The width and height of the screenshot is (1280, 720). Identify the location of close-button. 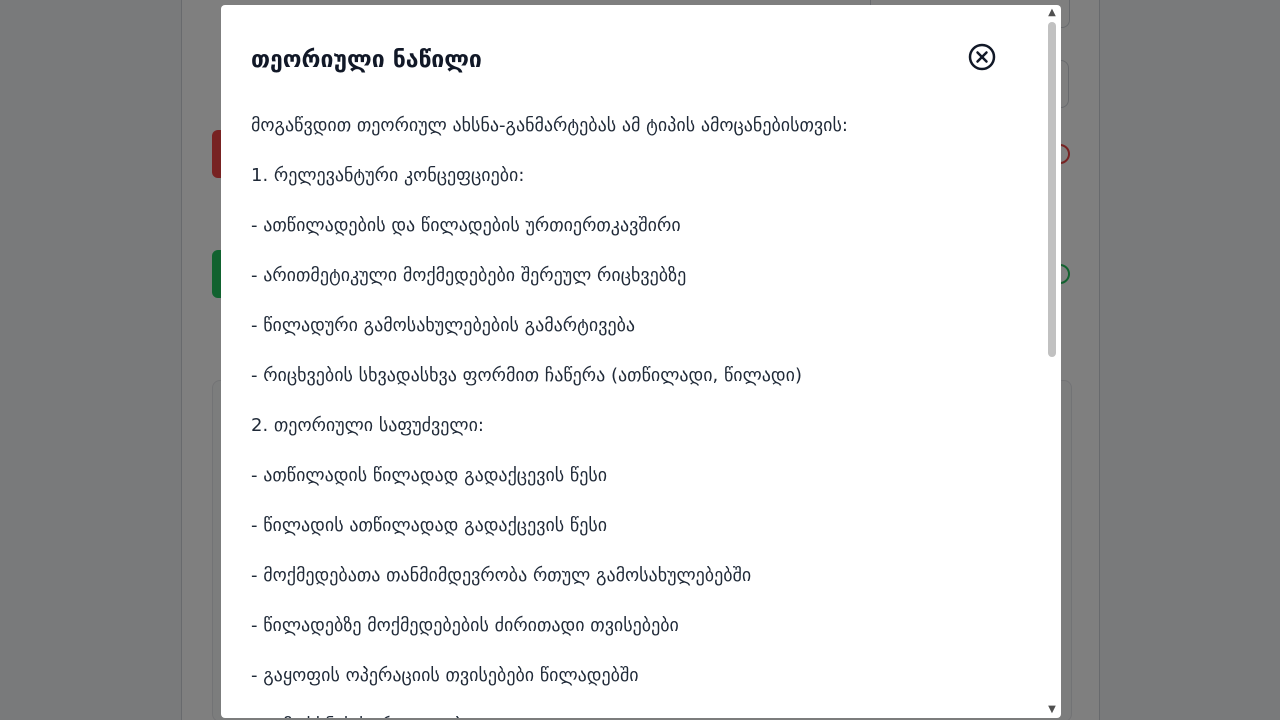
(982, 57).